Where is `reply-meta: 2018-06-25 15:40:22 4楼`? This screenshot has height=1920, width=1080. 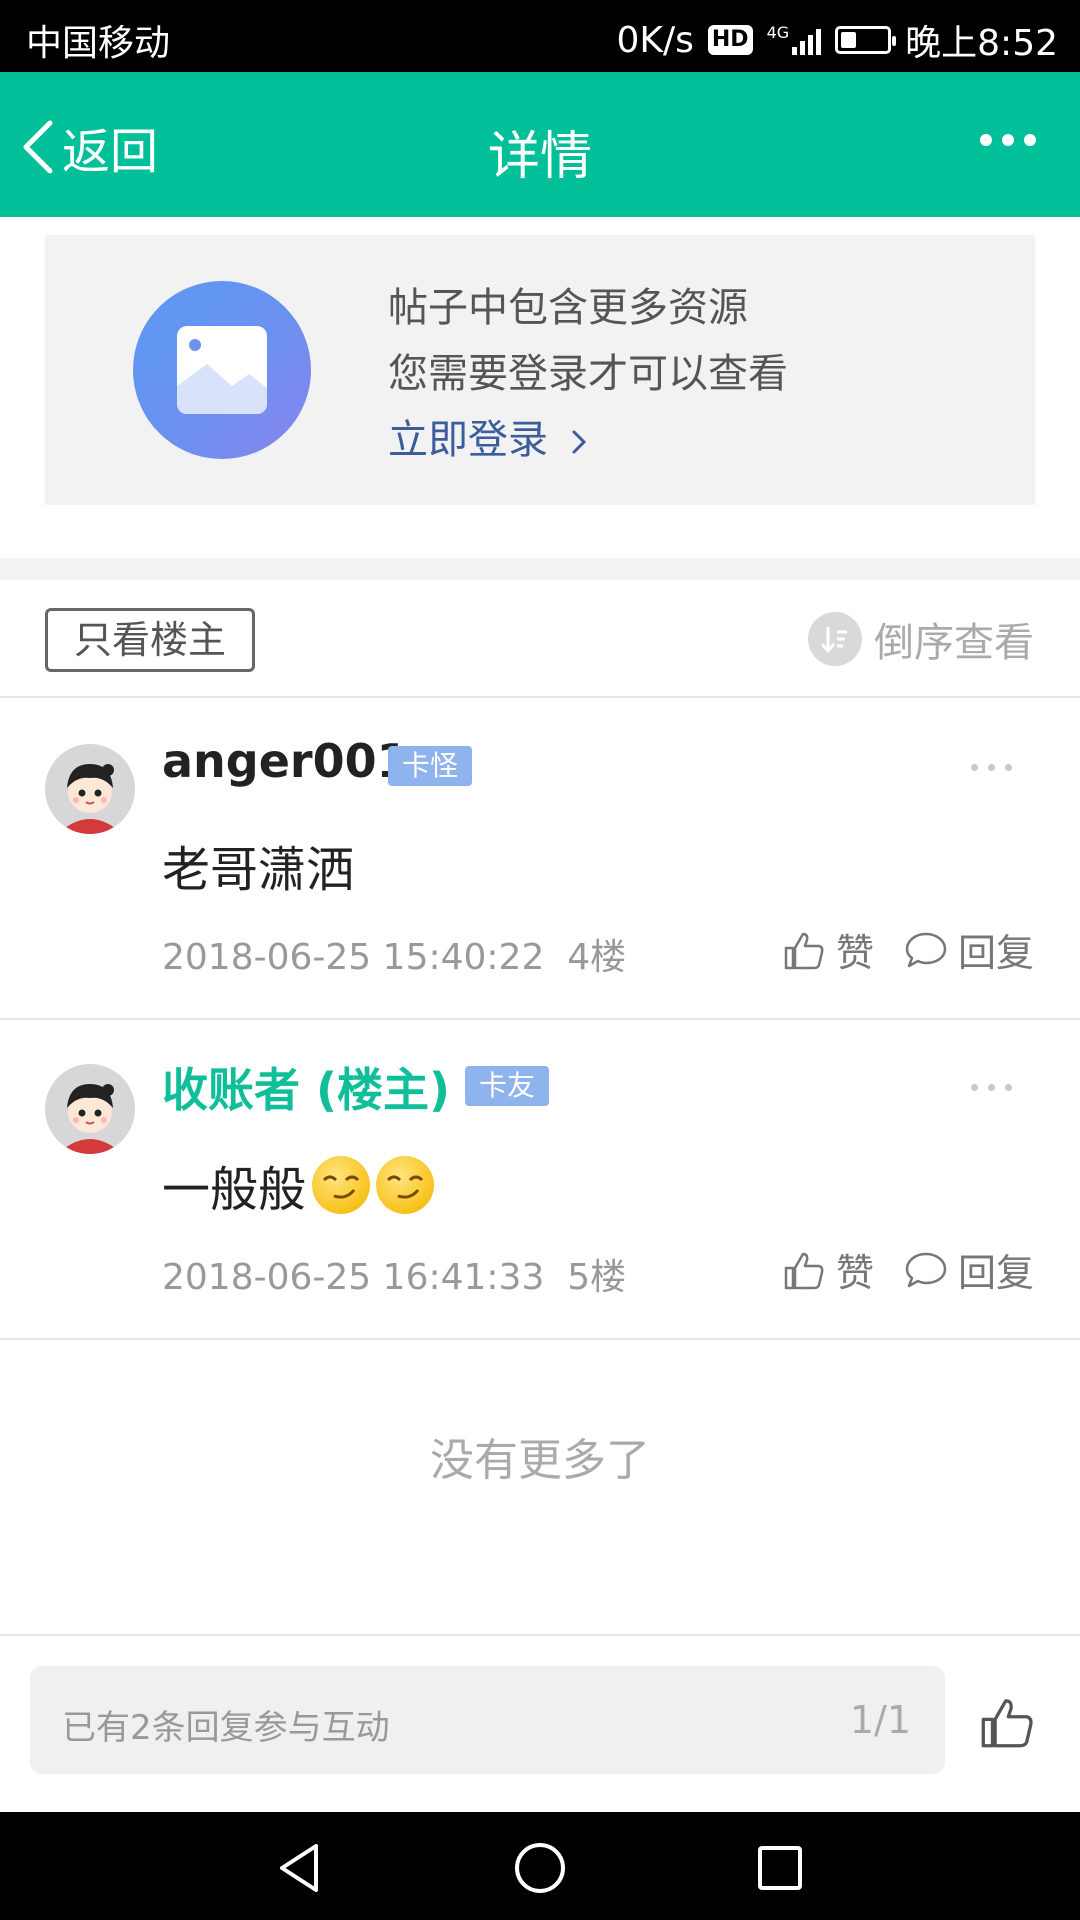 reply-meta: 2018-06-25 15:40:22 4楼 is located at coordinates (394, 954).